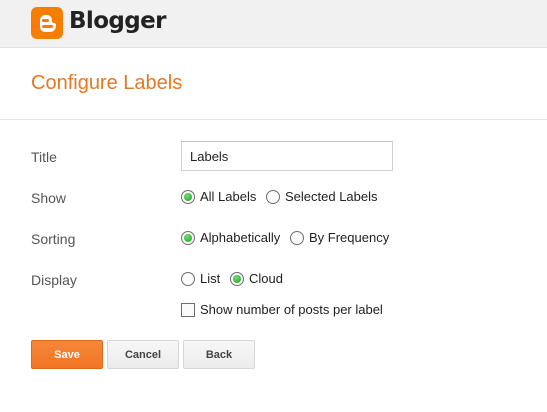 Image resolution: width=547 pixels, height=412 pixels. Describe the element at coordinates (273, 119) in the screenshot. I see `divider` at that location.